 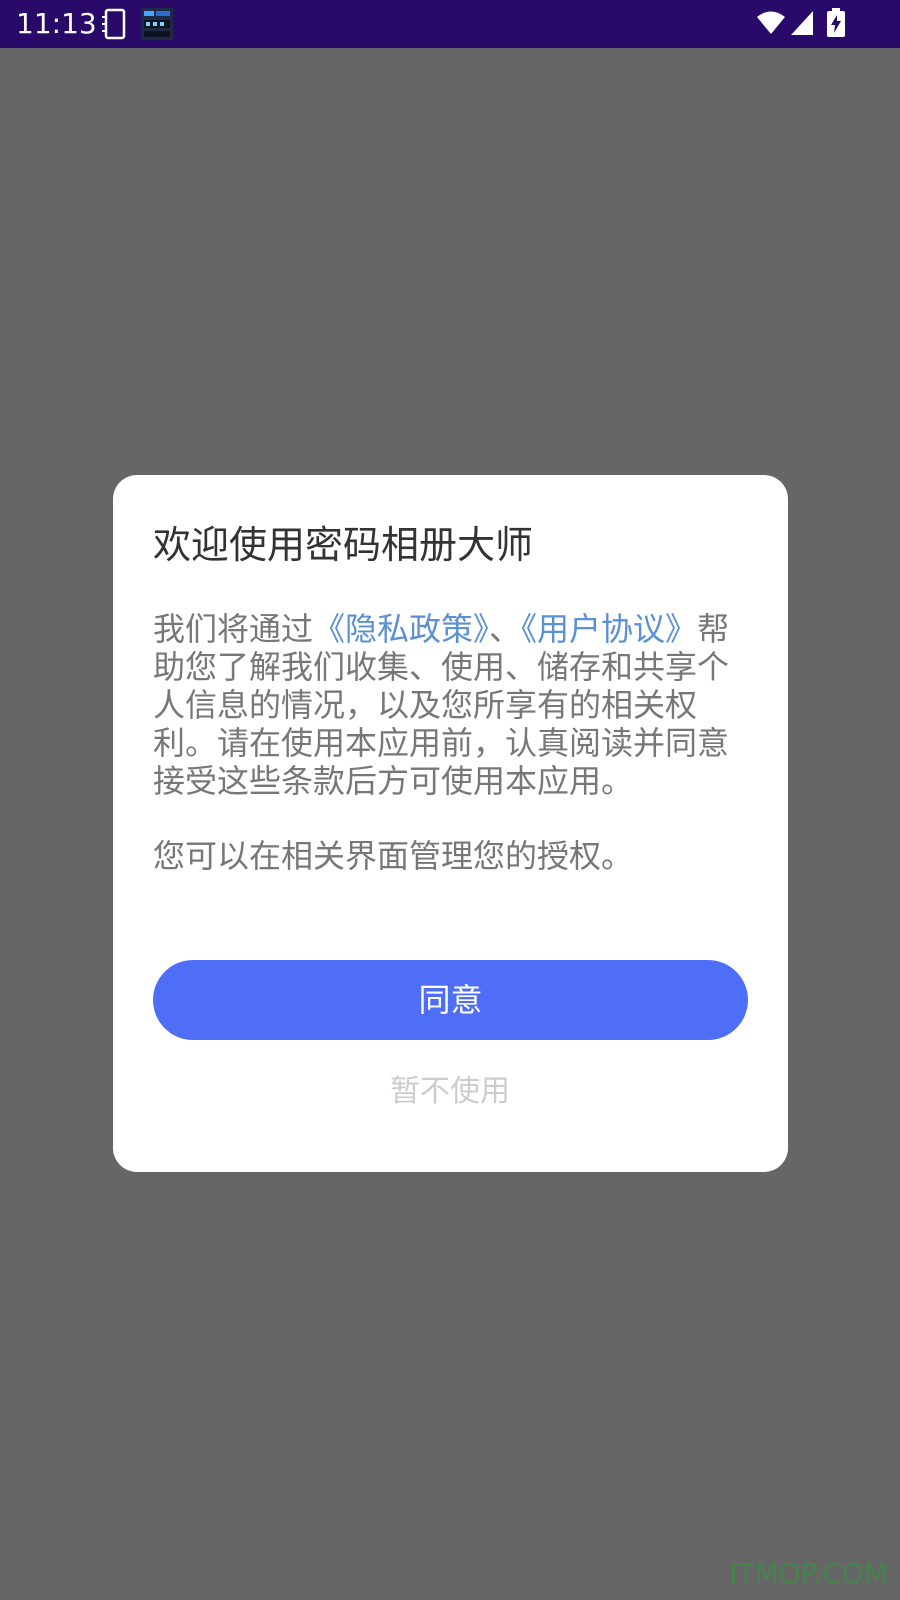 I want to click on status-time: 11:13, so click(x=56, y=23).